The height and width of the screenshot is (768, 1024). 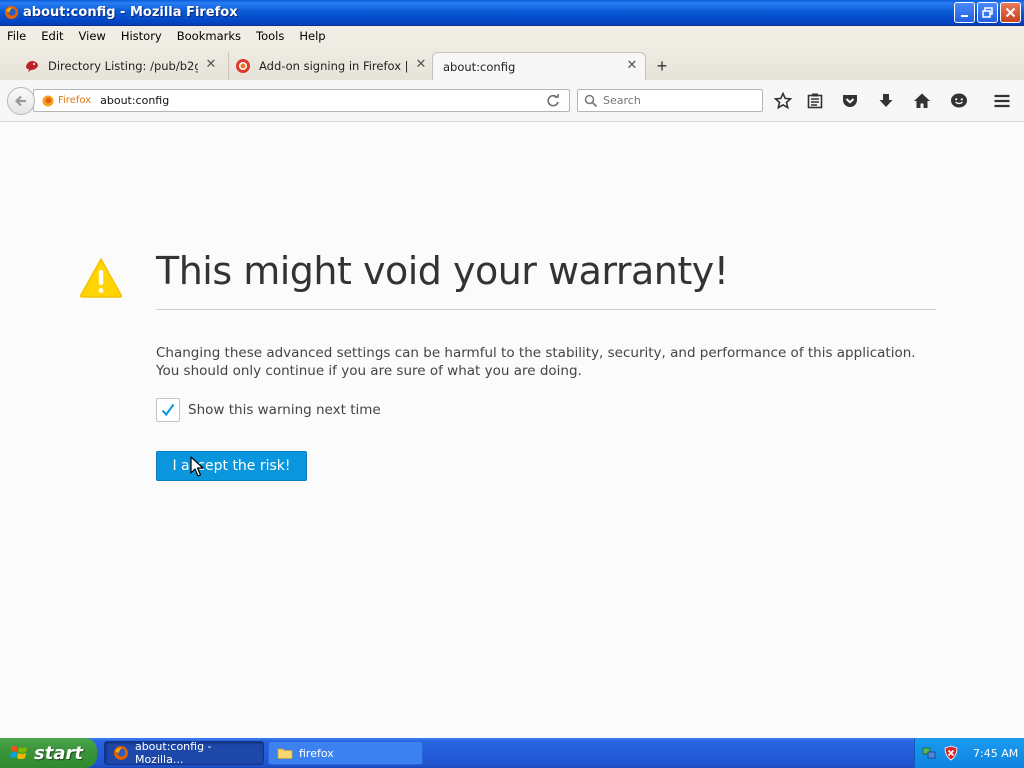 I want to click on minimize-button, so click(x=964, y=12).